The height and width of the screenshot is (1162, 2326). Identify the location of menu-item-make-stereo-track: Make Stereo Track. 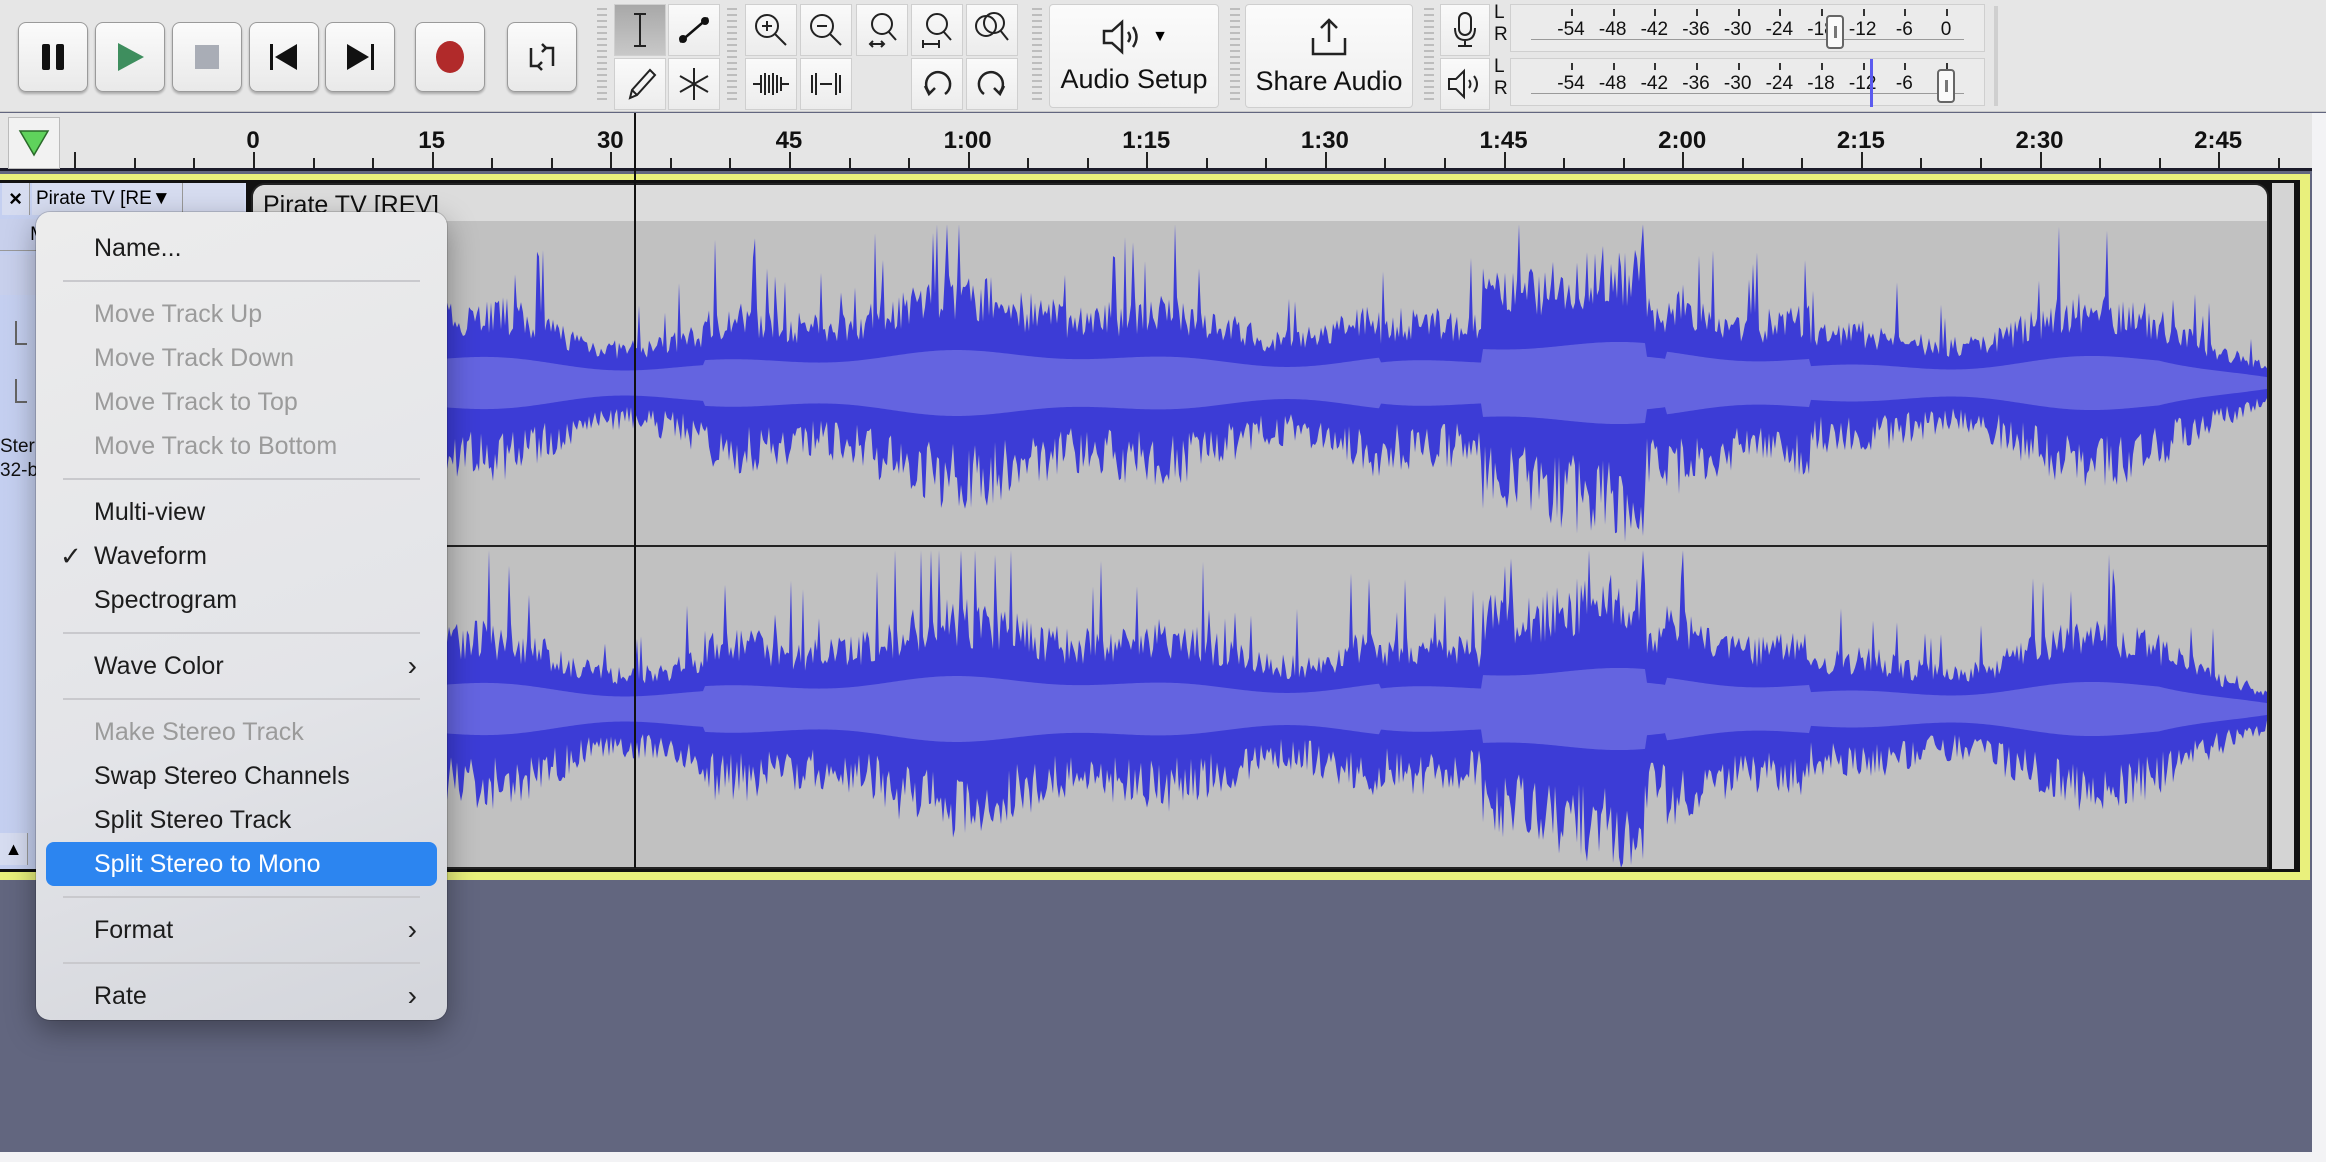
(241, 732).